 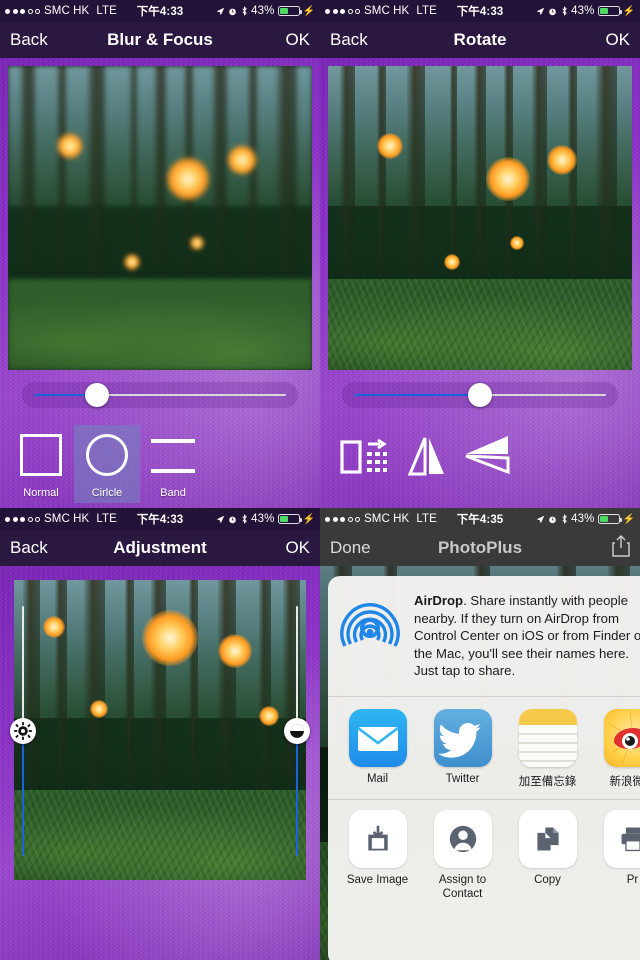 I want to click on blur-mode-label: Normal, so click(x=41, y=493).